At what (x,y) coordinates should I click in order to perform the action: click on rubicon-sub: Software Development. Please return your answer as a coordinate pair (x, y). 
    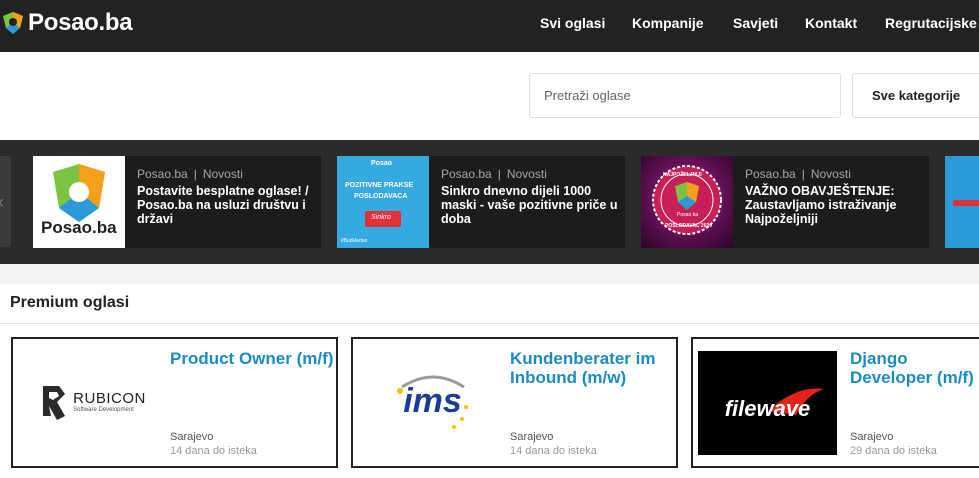
    Looking at the image, I should click on (103, 410).